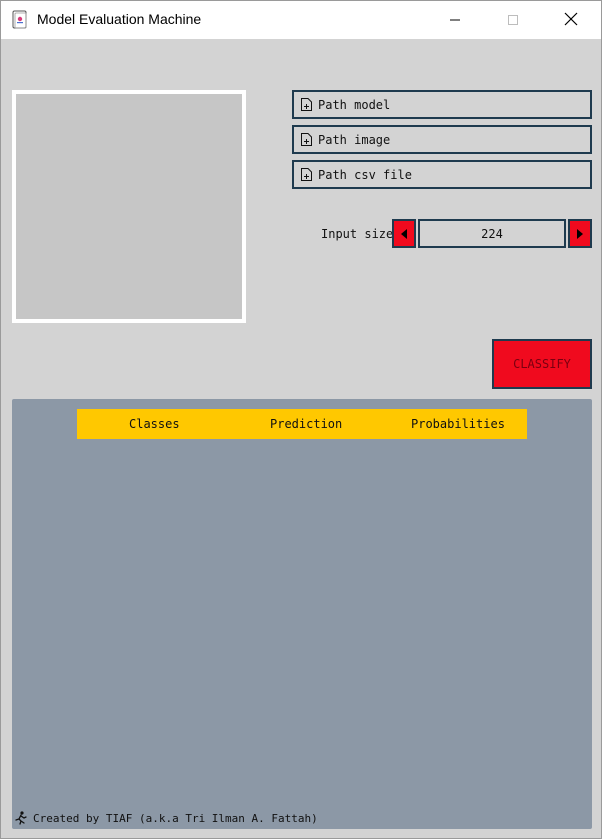 Image resolution: width=602 pixels, height=839 pixels. I want to click on close-icon, so click(571, 20).